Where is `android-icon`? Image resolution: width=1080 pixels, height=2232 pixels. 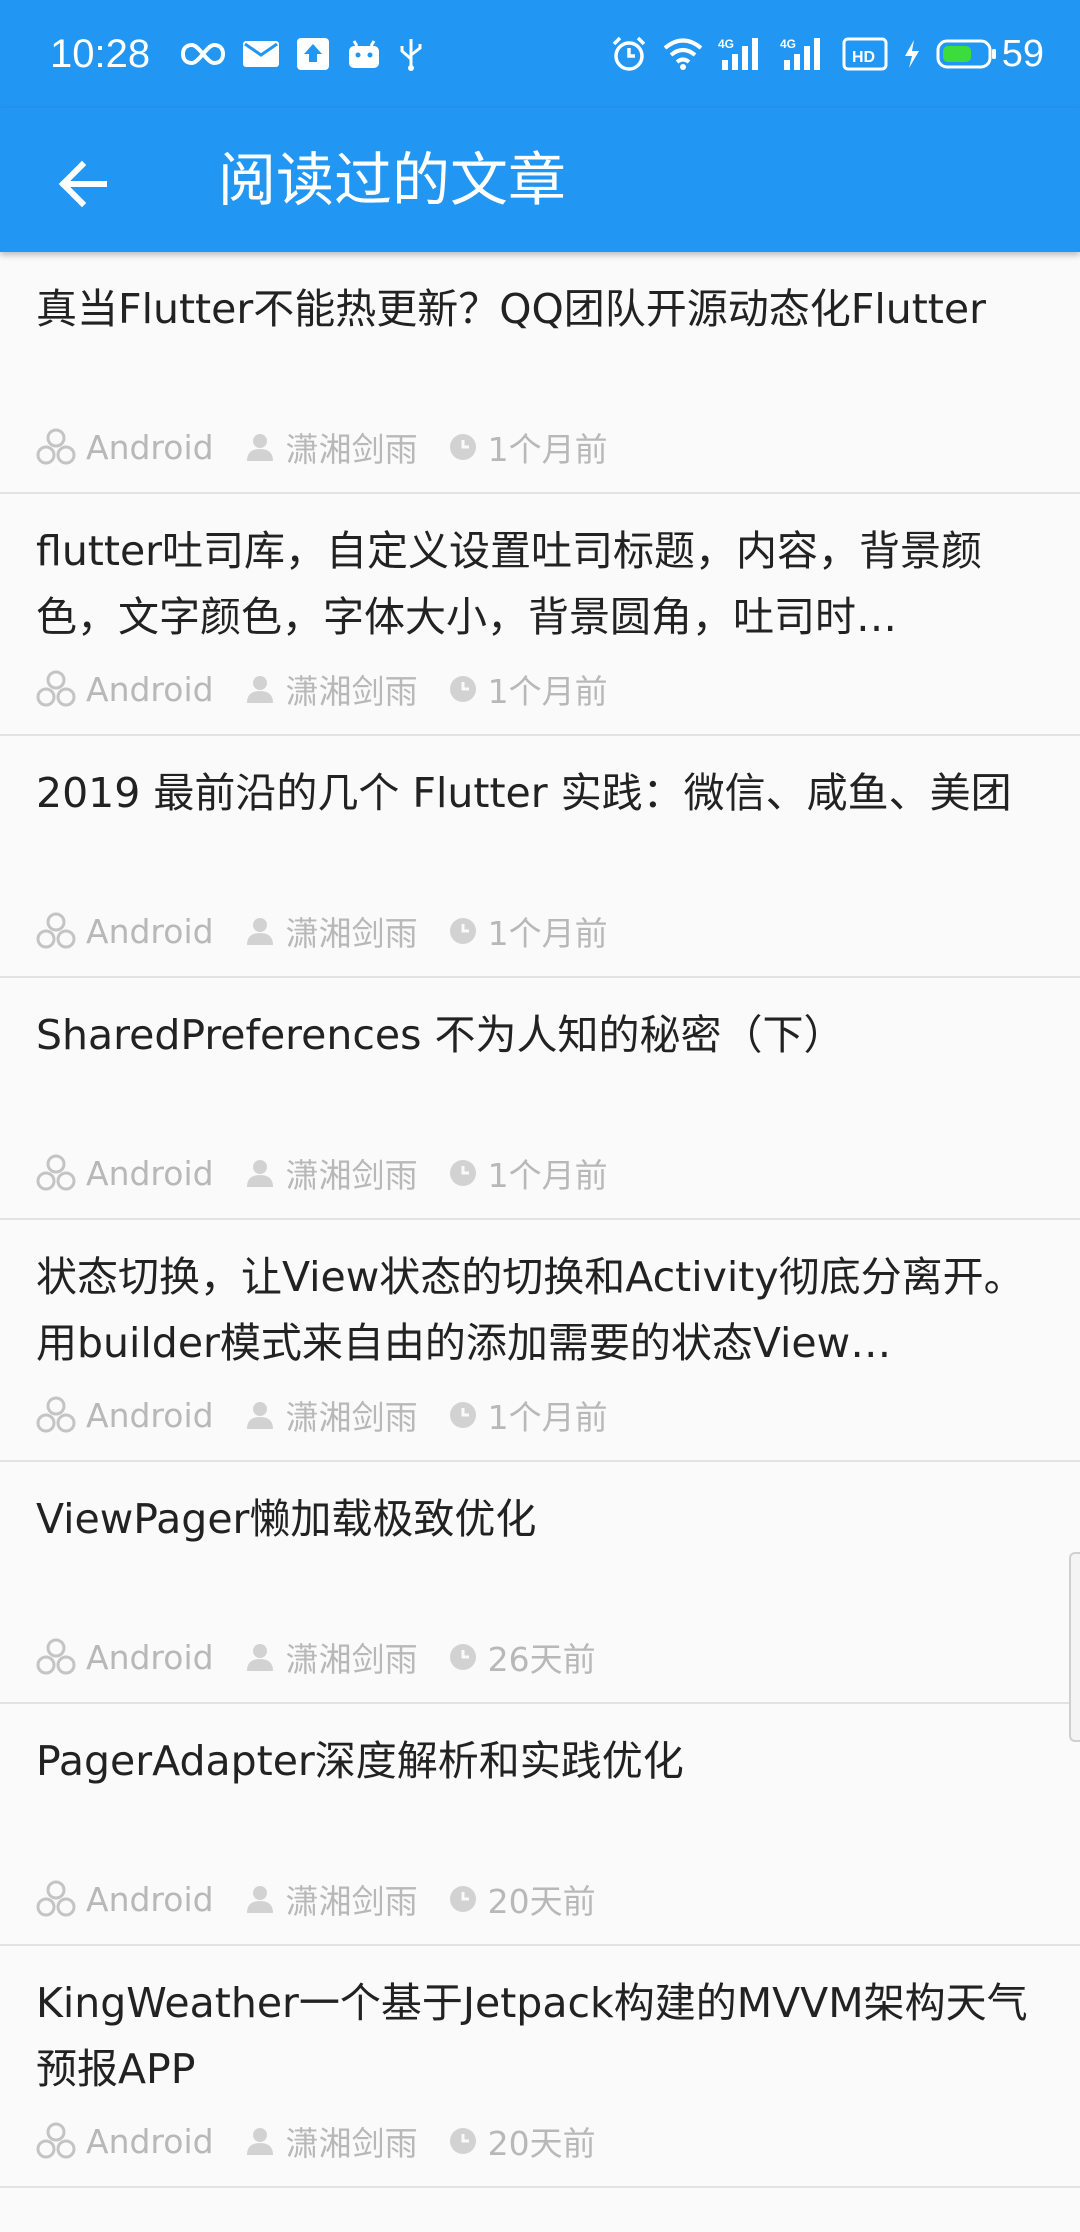 android-icon is located at coordinates (364, 54).